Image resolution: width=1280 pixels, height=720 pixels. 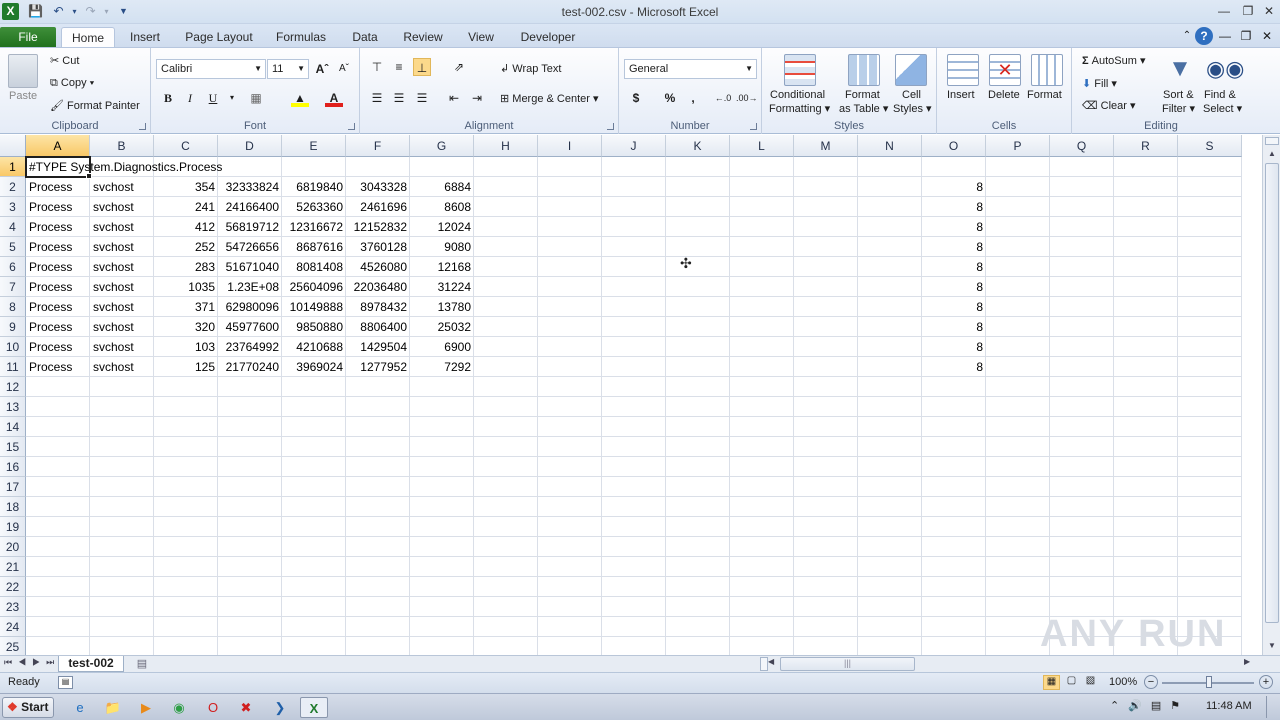 I want to click on cell-B9: svchost, so click(x=122, y=327).